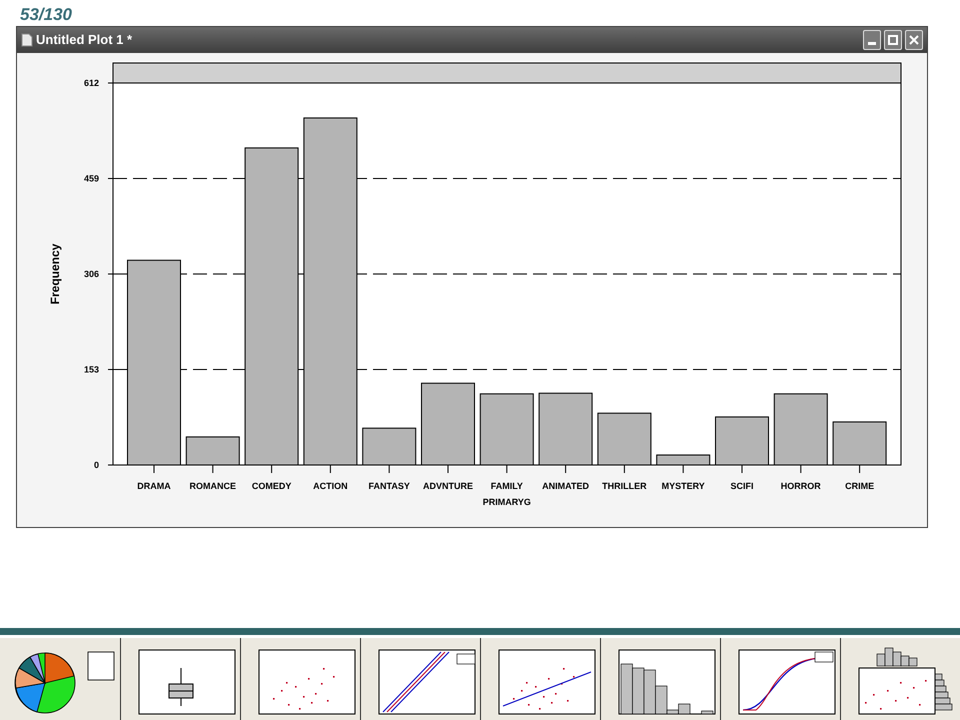 The height and width of the screenshot is (720, 960). I want to click on y-tick-label: 612, so click(91, 83).